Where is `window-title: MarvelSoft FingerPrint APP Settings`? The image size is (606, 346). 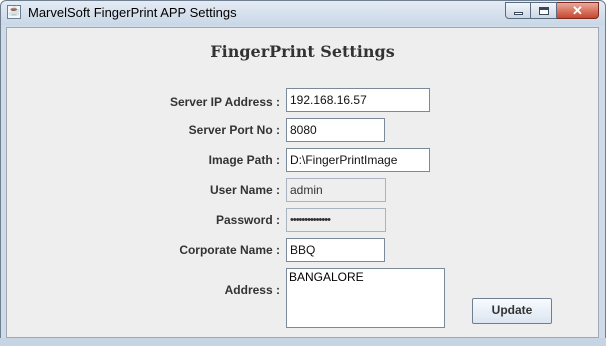
window-title: MarvelSoft FingerPrint APP Settings is located at coordinates (132, 12).